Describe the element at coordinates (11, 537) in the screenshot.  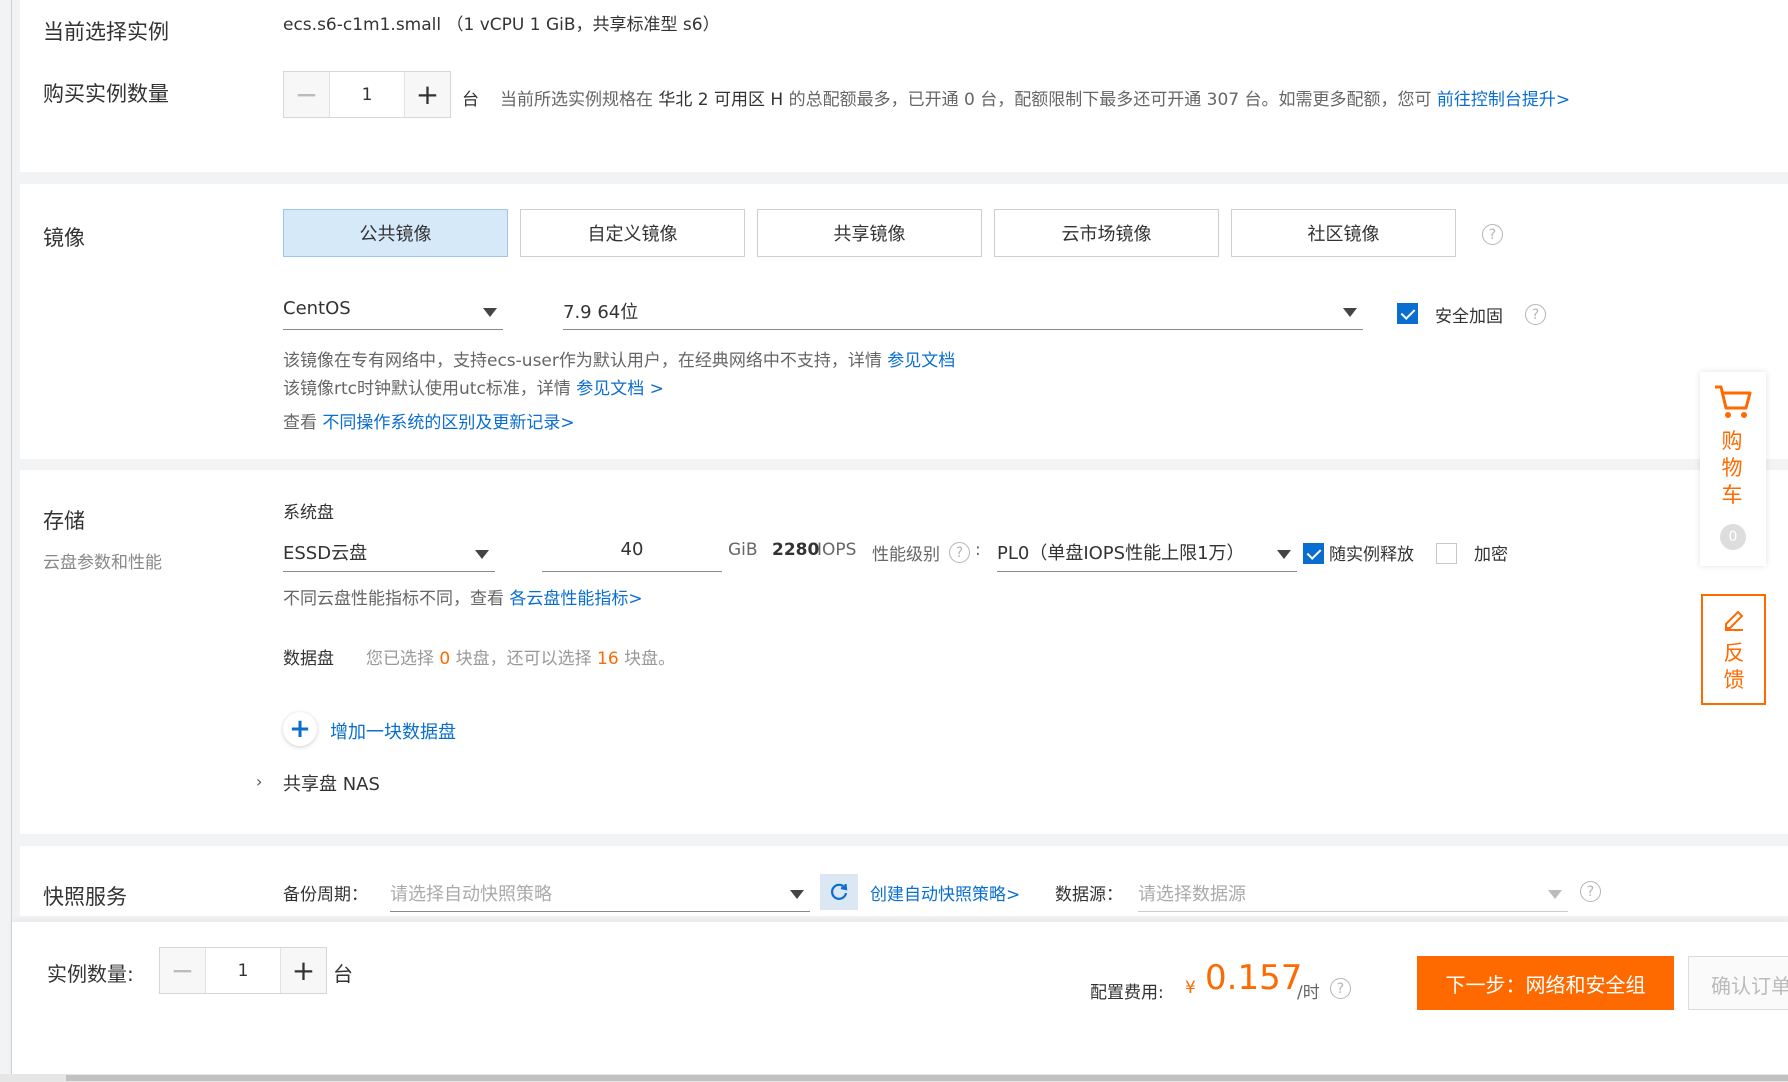
I see `left-border` at that location.